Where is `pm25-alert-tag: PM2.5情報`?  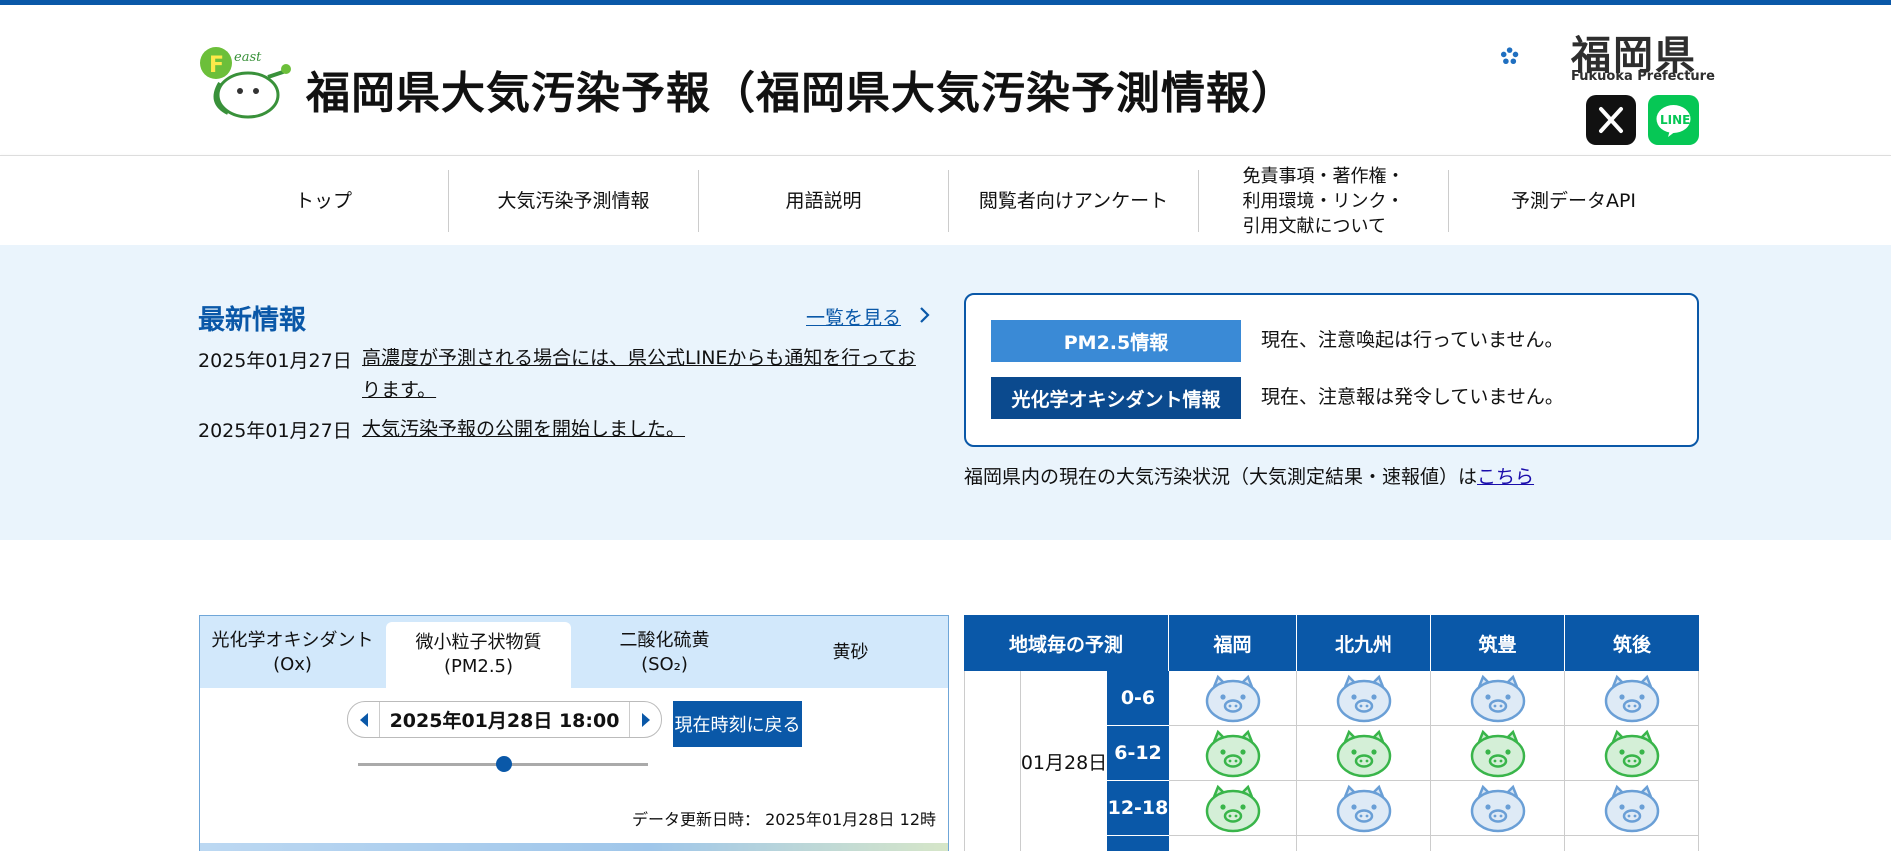 pm25-alert-tag: PM2.5情報 is located at coordinates (1116, 341).